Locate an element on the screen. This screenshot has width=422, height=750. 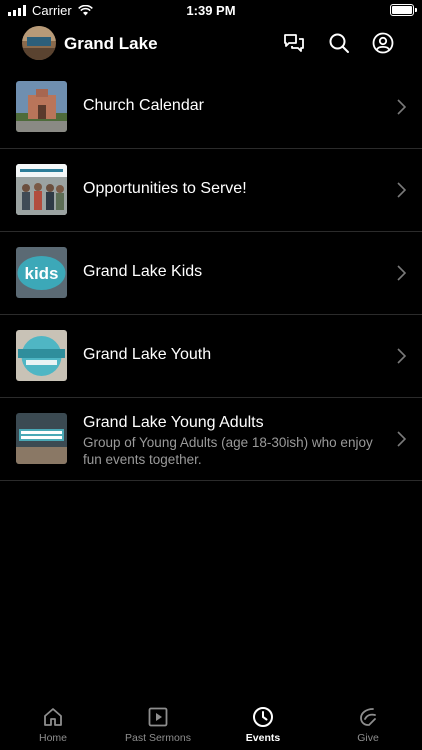
tab-label: Events is located at coordinates (263, 738).